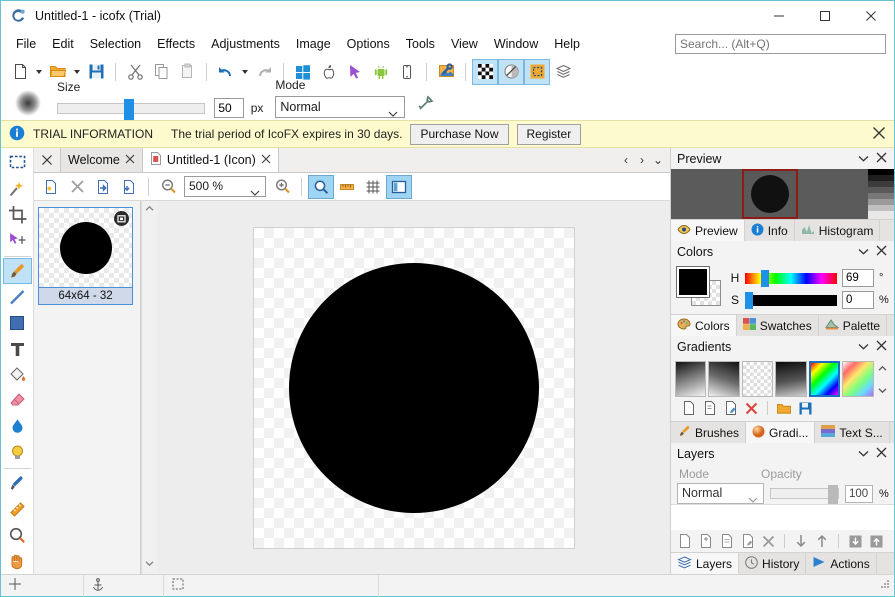 Image resolution: width=895 pixels, height=597 pixels. What do you see at coordinates (135, 72) in the screenshot?
I see `cut-button` at bounding box center [135, 72].